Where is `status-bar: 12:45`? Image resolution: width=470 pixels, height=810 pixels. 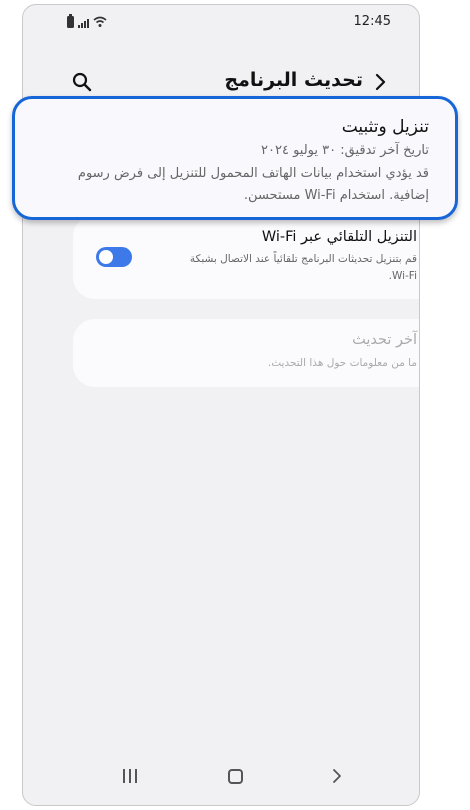
status-bar: 12:45 is located at coordinates (221, 20).